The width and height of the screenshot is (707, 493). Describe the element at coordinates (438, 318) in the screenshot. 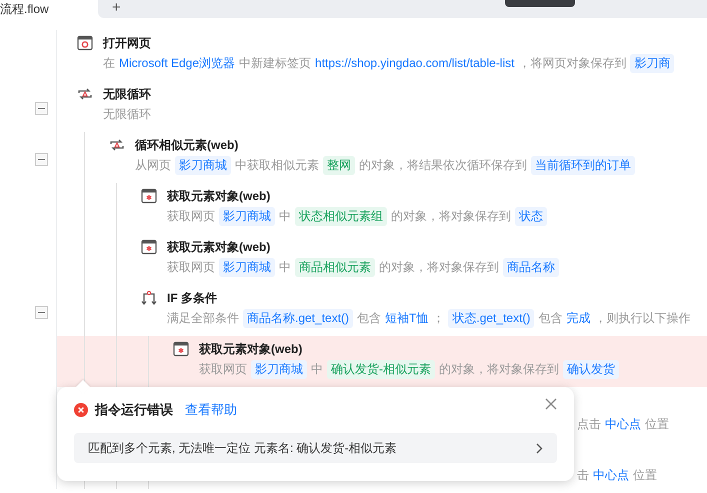

I see `description-text: ；` at that location.